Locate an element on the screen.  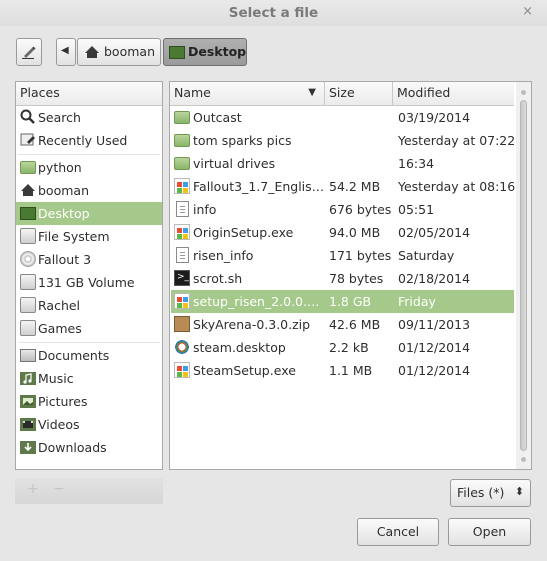
places-item-games: Games is located at coordinates (89, 328).